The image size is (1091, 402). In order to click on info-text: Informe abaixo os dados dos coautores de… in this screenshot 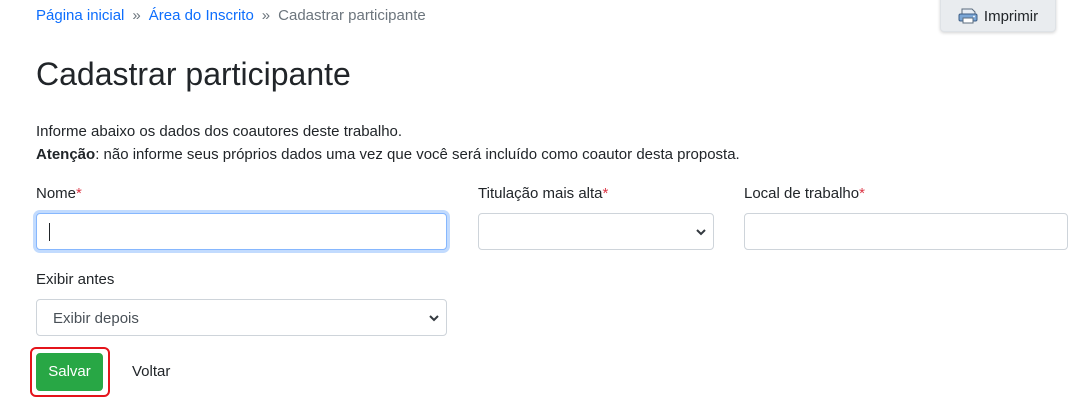, I will do `click(388, 143)`.